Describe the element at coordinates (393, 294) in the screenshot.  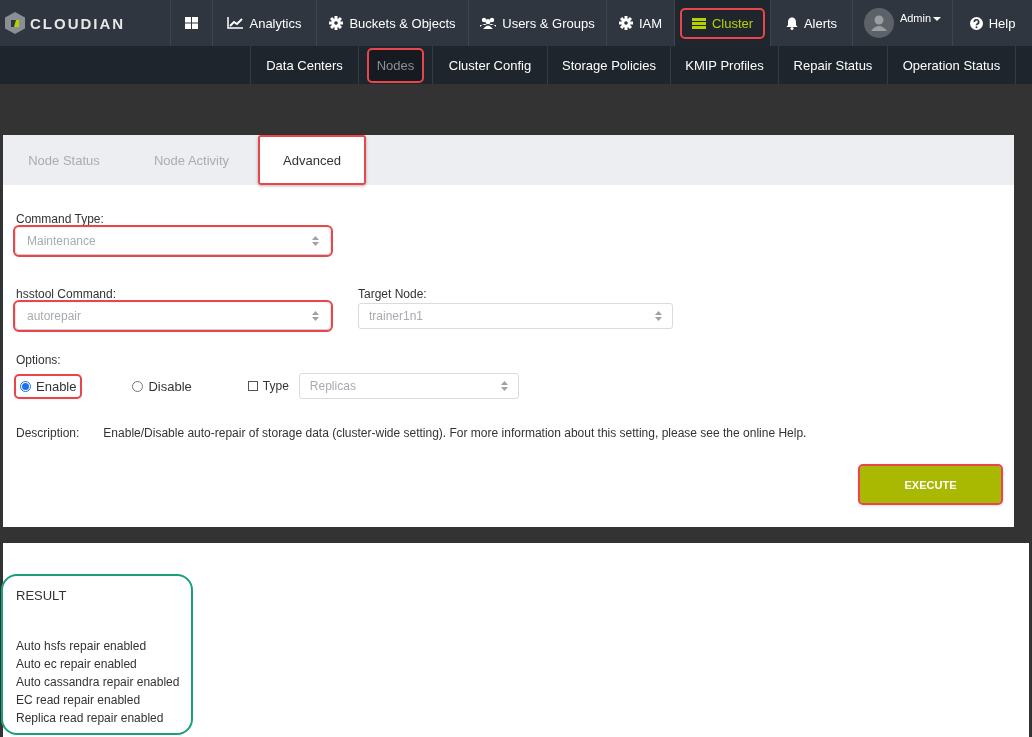
I see `field-label: Target Node:` at that location.